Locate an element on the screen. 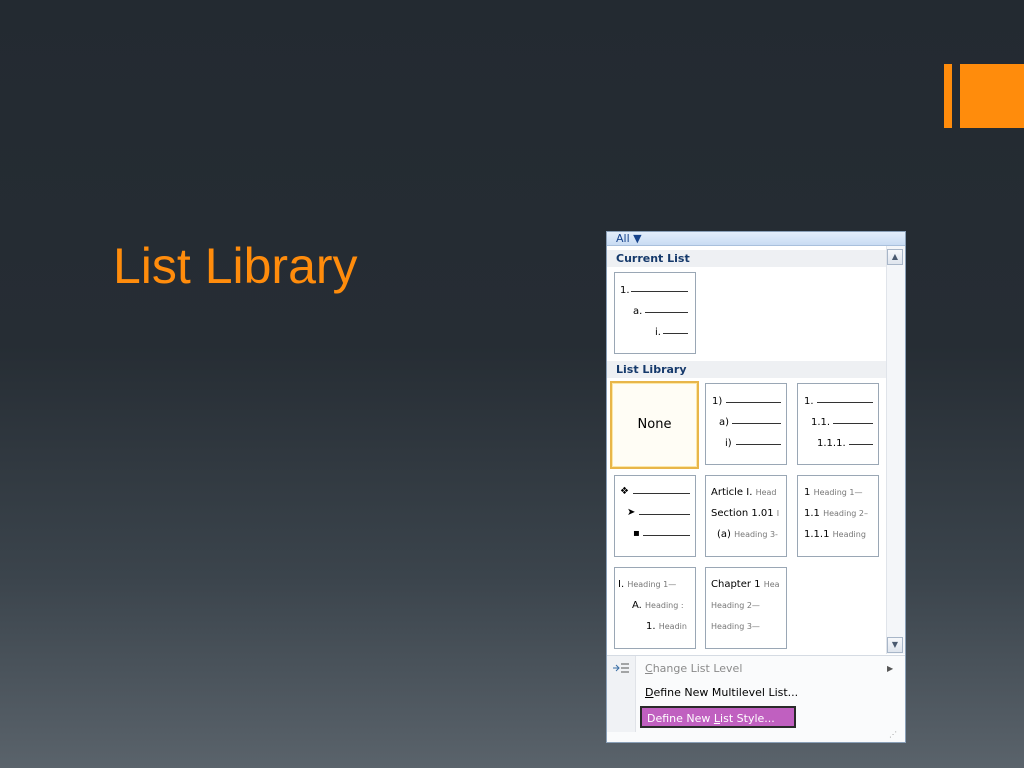 The height and width of the screenshot is (768, 1024). level-label: Chapter 1 Hea is located at coordinates (745, 584).